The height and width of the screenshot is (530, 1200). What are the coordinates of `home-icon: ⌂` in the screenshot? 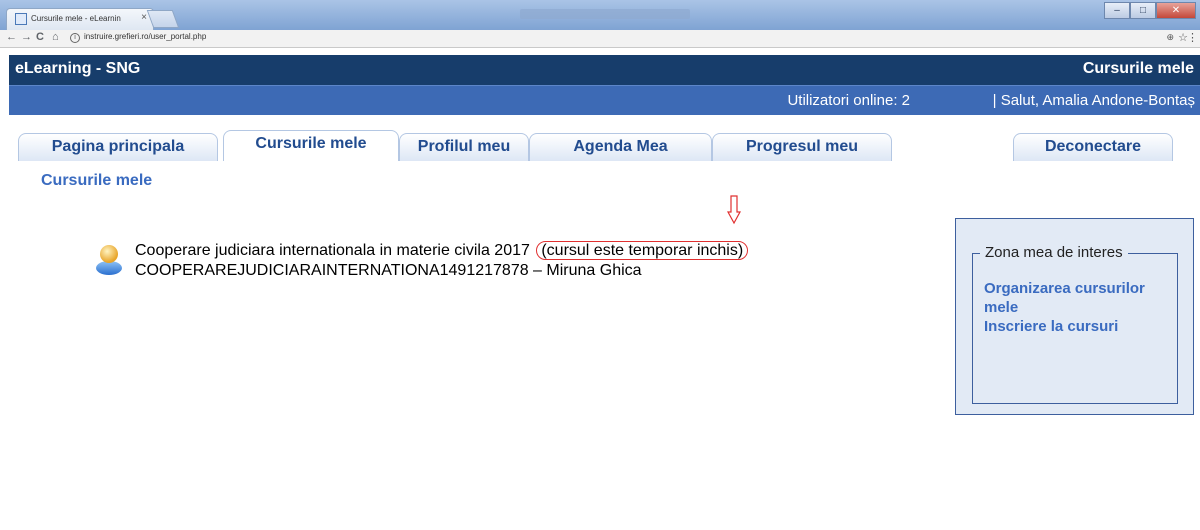 It's located at (55, 37).